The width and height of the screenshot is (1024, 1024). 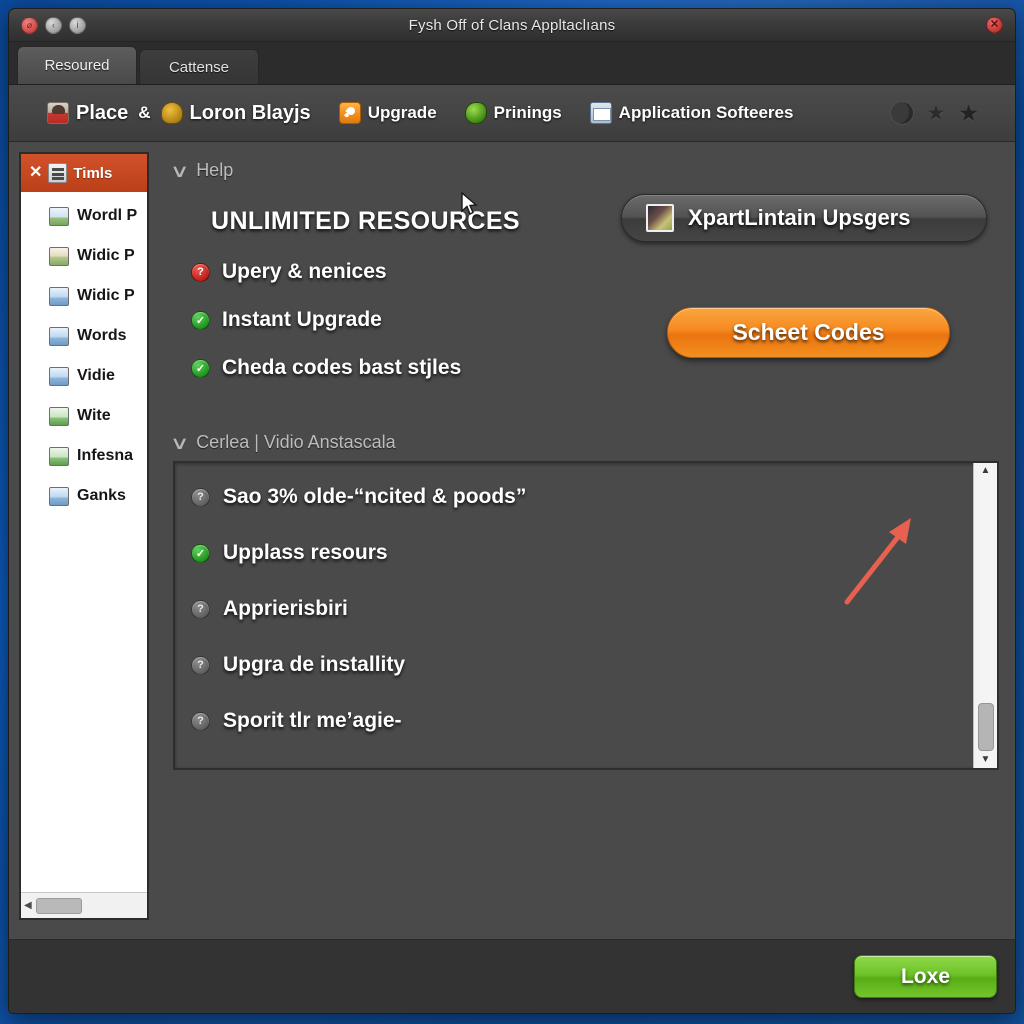 What do you see at coordinates (84, 905) in the screenshot?
I see `sidebar-horizontal-scrollbar: ◀` at bounding box center [84, 905].